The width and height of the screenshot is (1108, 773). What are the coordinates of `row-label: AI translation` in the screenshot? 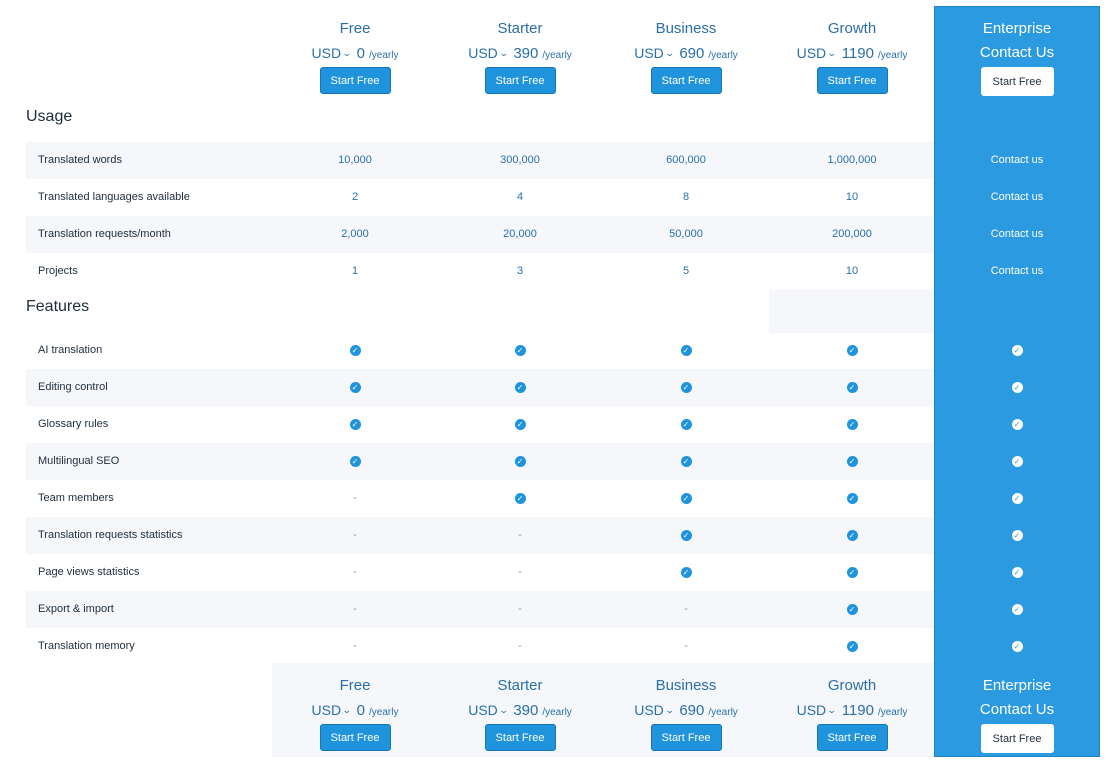 It's located at (70, 350).